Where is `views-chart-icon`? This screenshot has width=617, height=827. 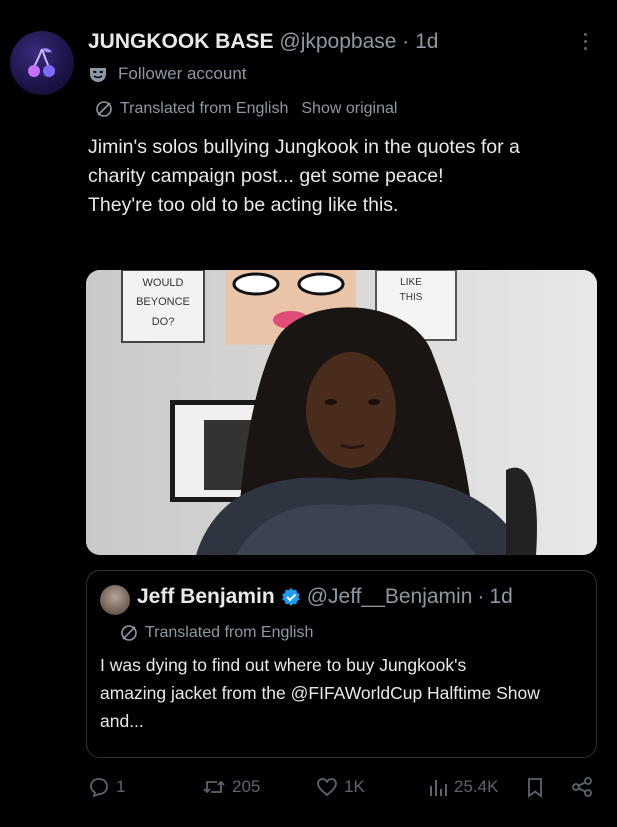 views-chart-icon is located at coordinates (438, 788).